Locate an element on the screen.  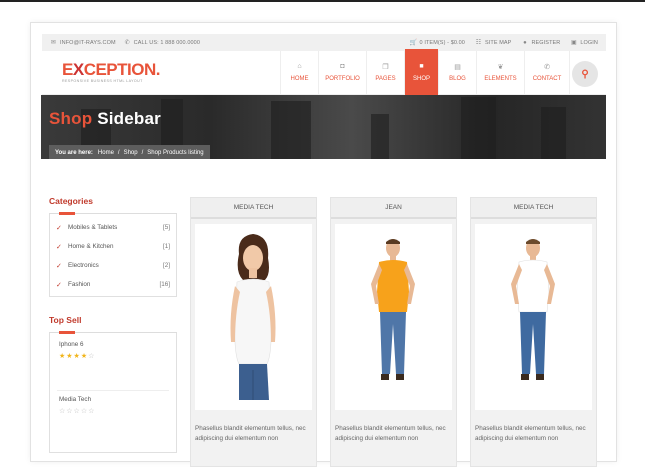
categories-heading: Categories is located at coordinates (71, 201).